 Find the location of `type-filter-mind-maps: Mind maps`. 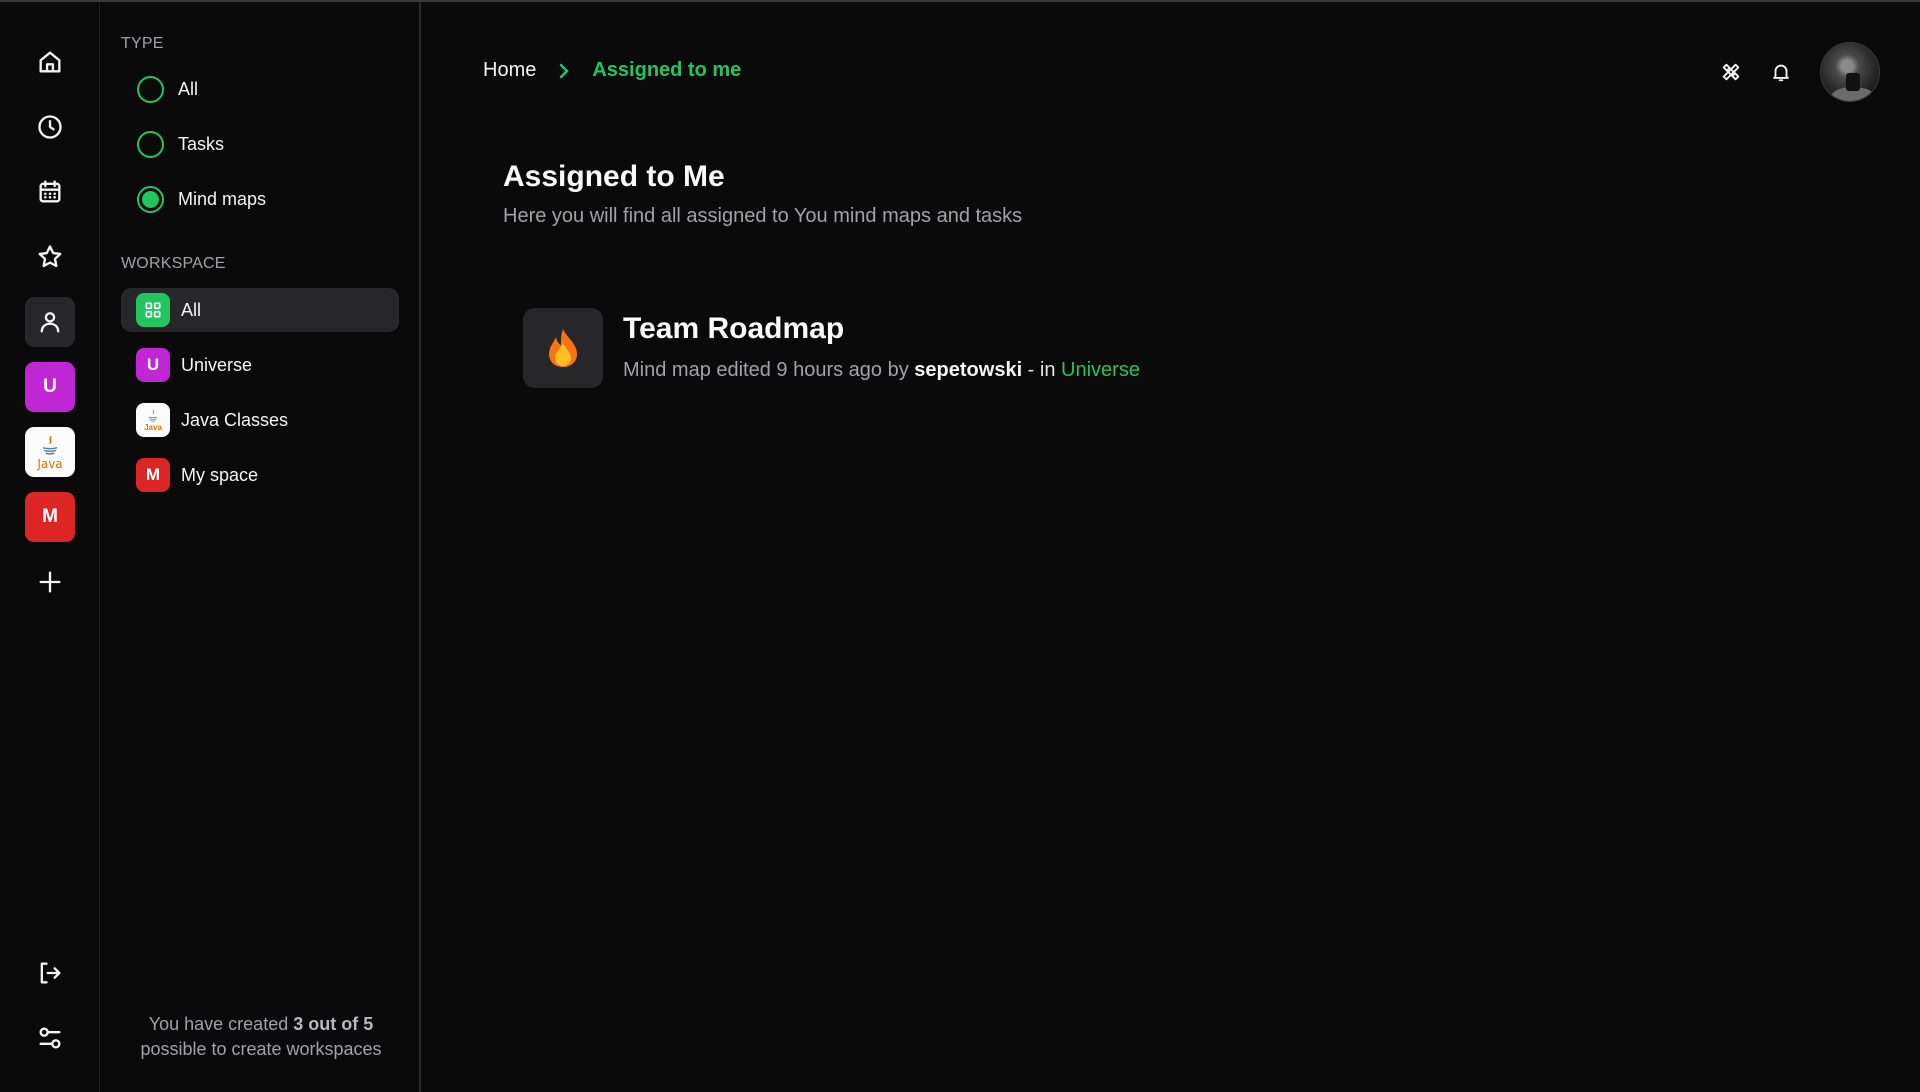

type-filter-mind-maps: Mind maps is located at coordinates (201, 199).